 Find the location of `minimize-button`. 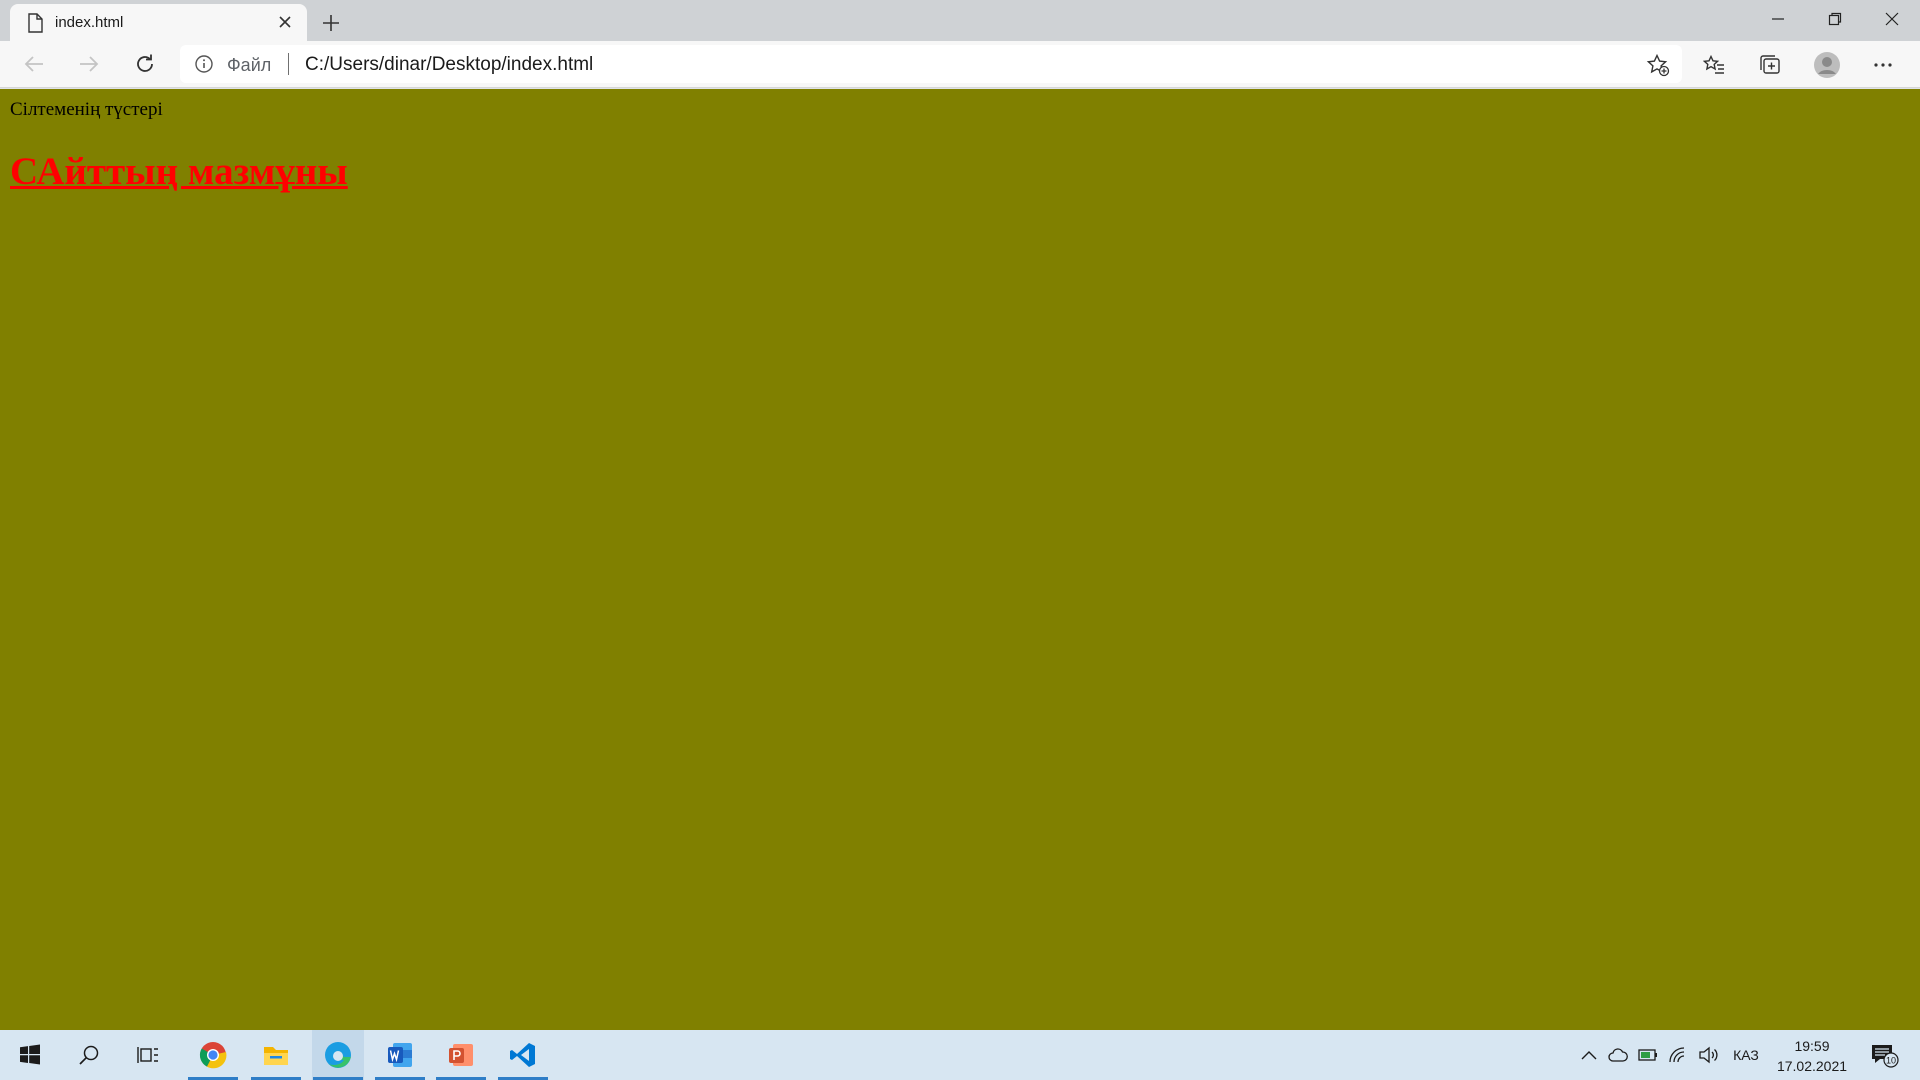

minimize-button is located at coordinates (1778, 19).